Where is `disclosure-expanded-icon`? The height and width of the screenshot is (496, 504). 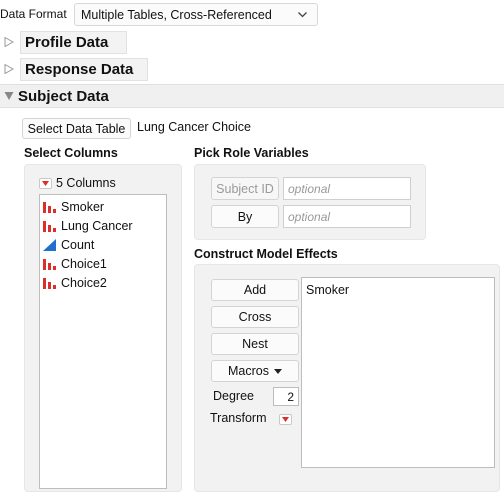
disclosure-expanded-icon is located at coordinates (9, 96).